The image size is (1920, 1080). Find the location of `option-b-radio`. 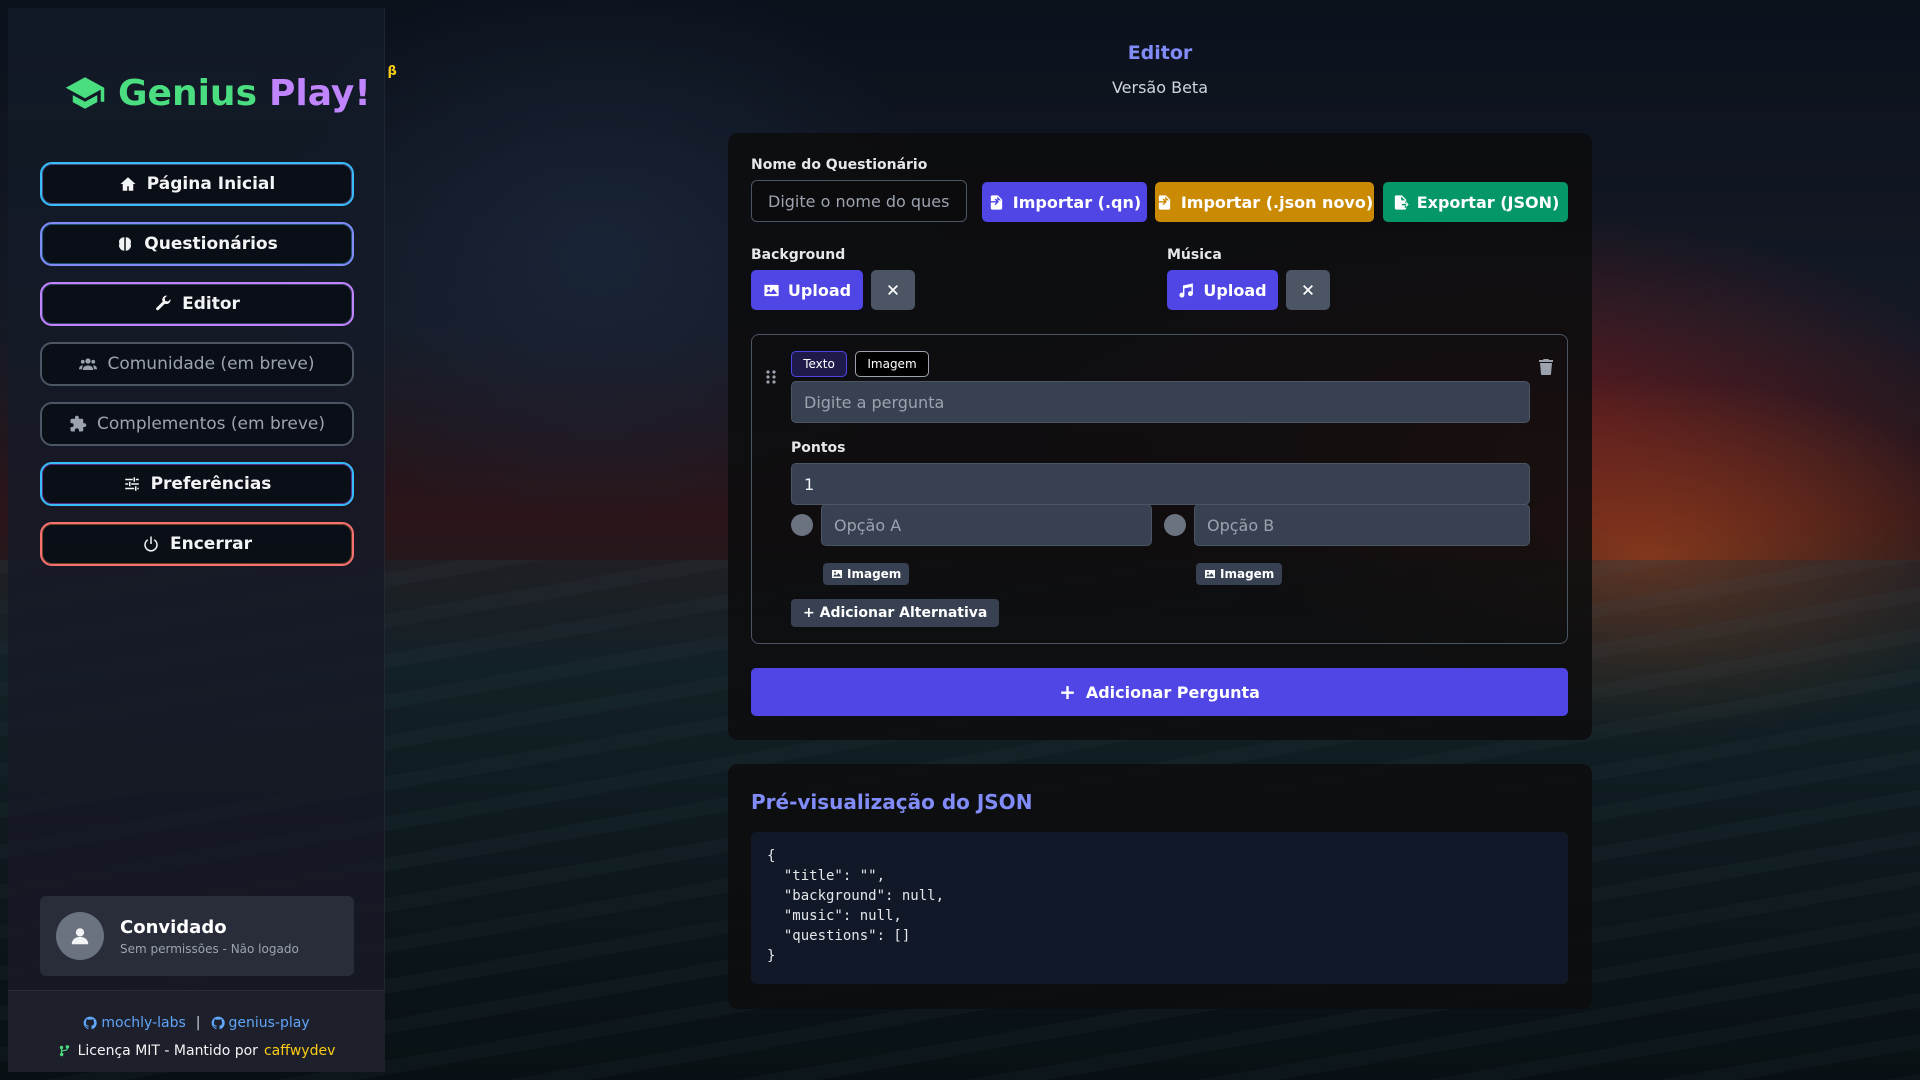

option-b-radio is located at coordinates (1175, 525).